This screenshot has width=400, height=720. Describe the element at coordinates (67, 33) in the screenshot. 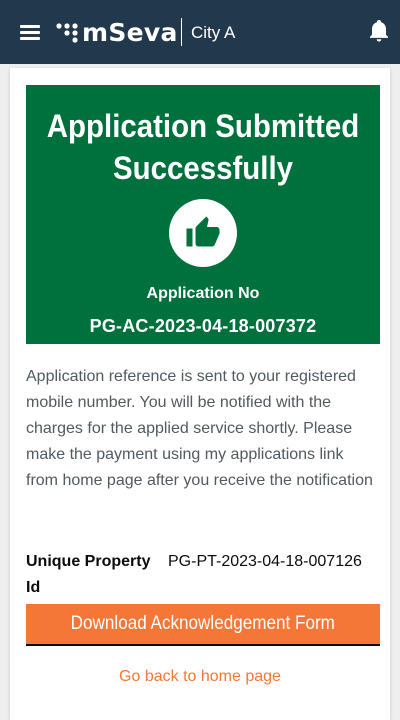

I see `mseva-dots-icon` at that location.